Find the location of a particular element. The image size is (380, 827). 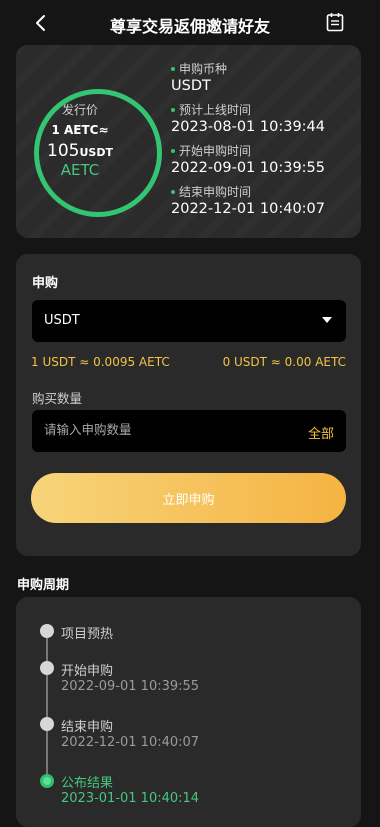

info-label: 结束申购时间 is located at coordinates (215, 192).